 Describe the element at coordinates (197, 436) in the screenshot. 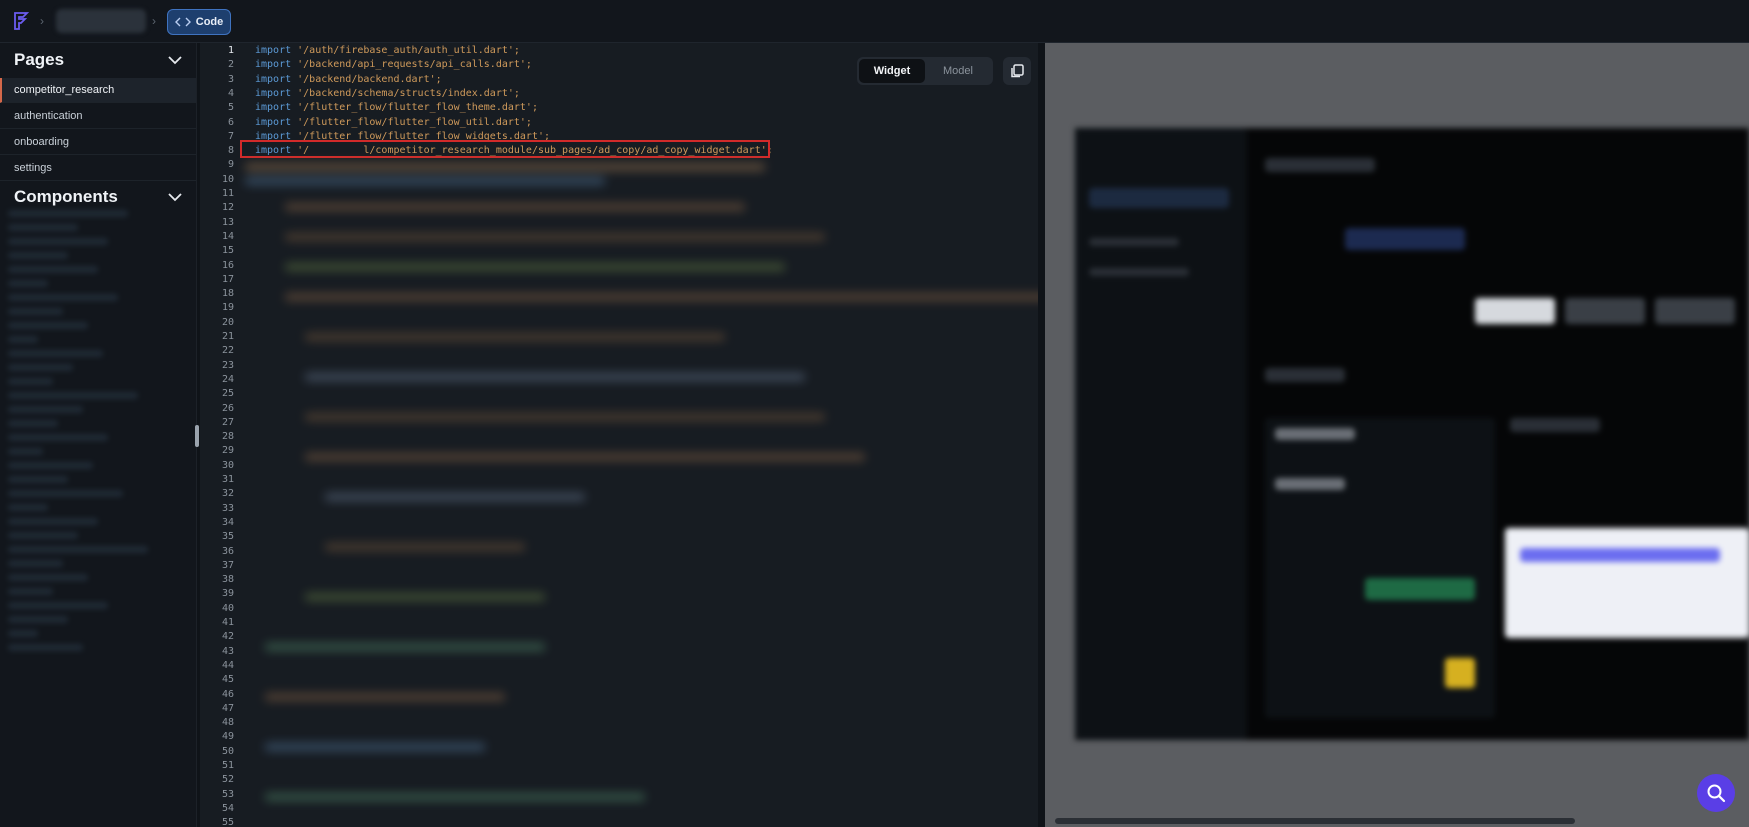

I see `sidebar-resize-handle` at that location.